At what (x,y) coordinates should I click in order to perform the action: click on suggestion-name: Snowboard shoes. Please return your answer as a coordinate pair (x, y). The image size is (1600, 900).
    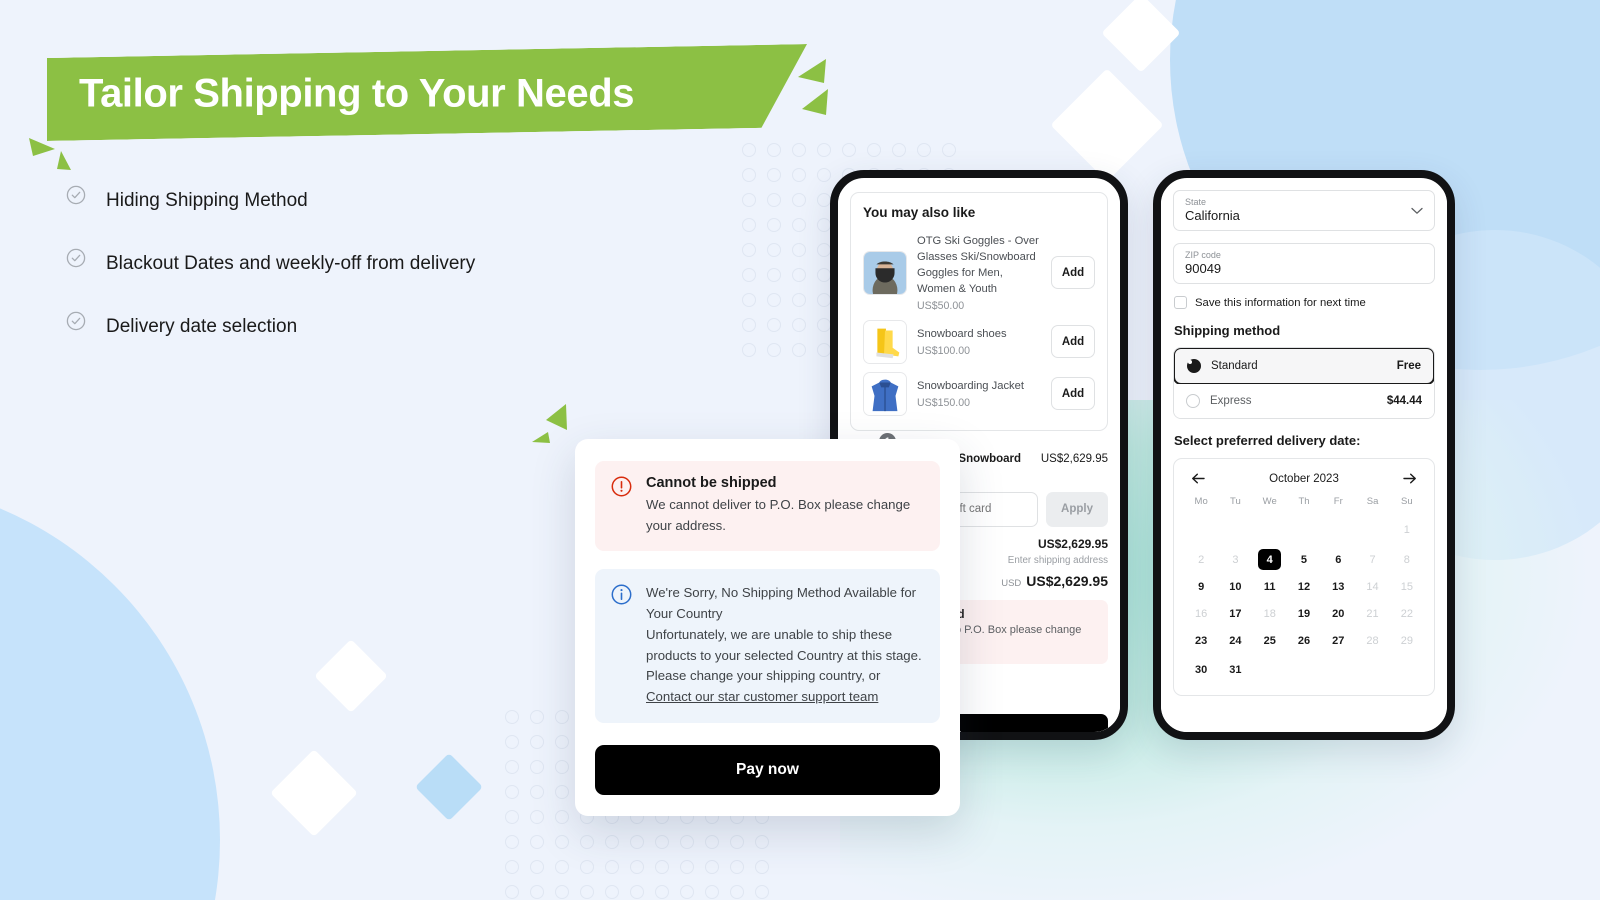
    Looking at the image, I should click on (962, 333).